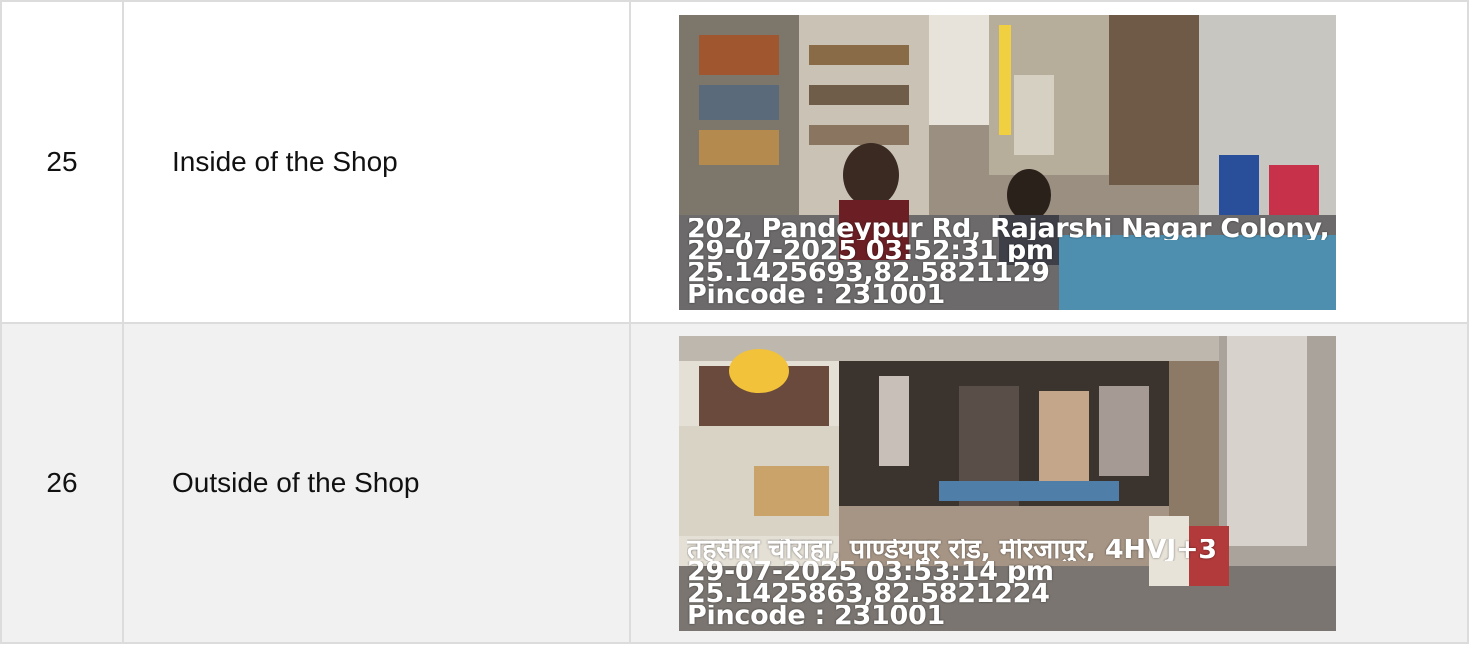 This screenshot has width=1469, height=647. What do you see at coordinates (62, 483) in the screenshot?
I see `row-number: 26` at bounding box center [62, 483].